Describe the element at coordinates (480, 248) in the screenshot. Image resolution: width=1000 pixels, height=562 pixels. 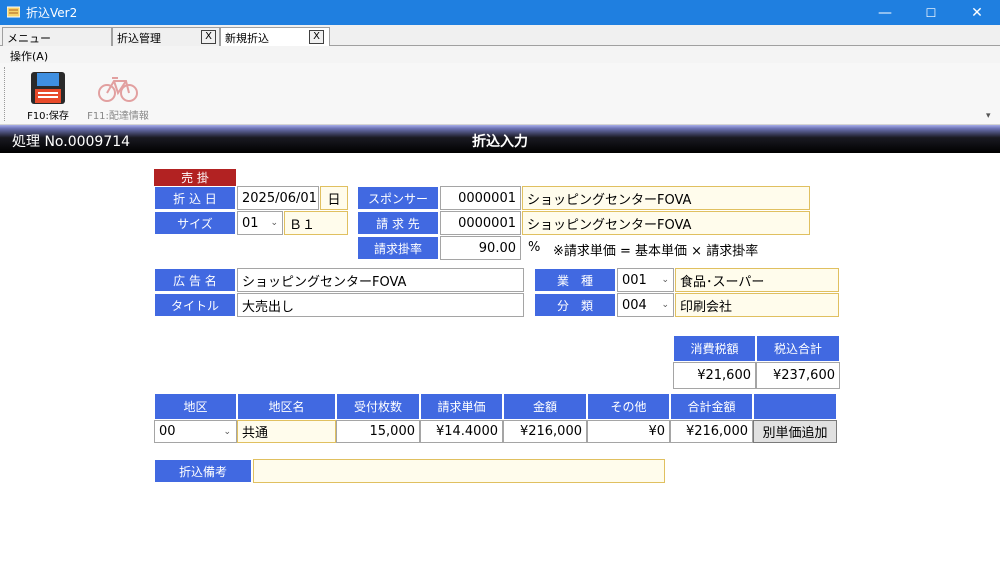
I see `rate-field: 90.00` at that location.